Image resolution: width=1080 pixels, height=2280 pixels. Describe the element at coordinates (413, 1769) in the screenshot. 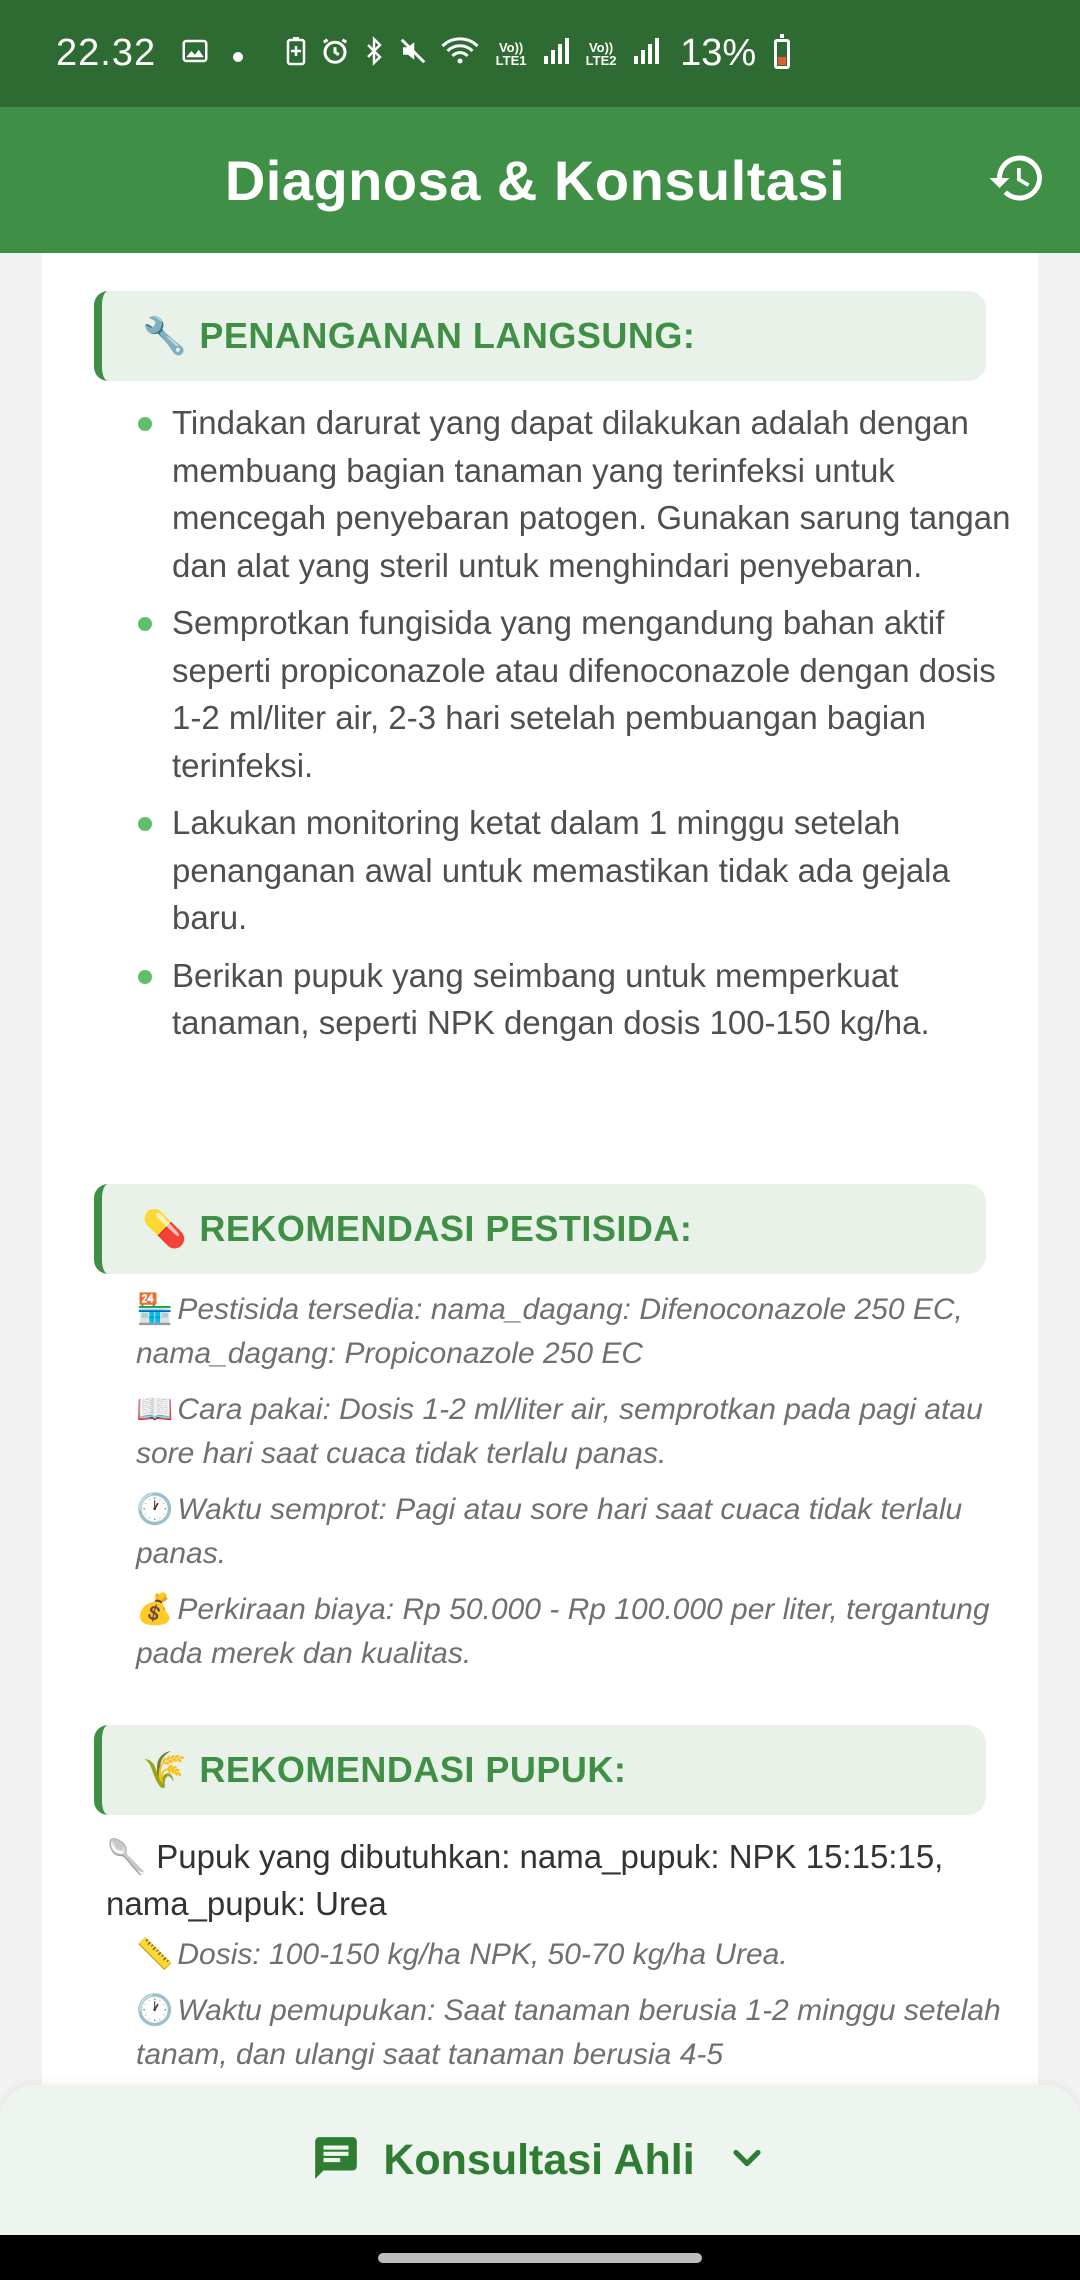

I see `section-title-pupuk: REKOMENDASI PUPUK:` at that location.